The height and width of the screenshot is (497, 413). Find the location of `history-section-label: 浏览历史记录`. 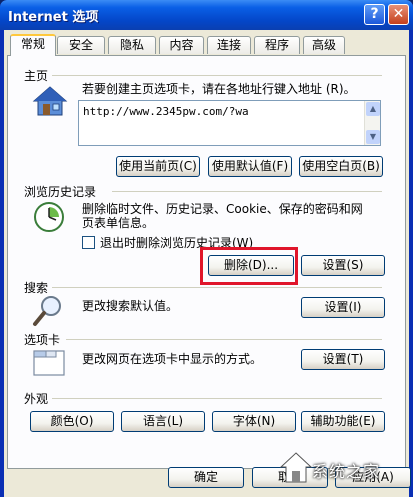

history-section-label: 浏览历史记录 is located at coordinates (60, 192).